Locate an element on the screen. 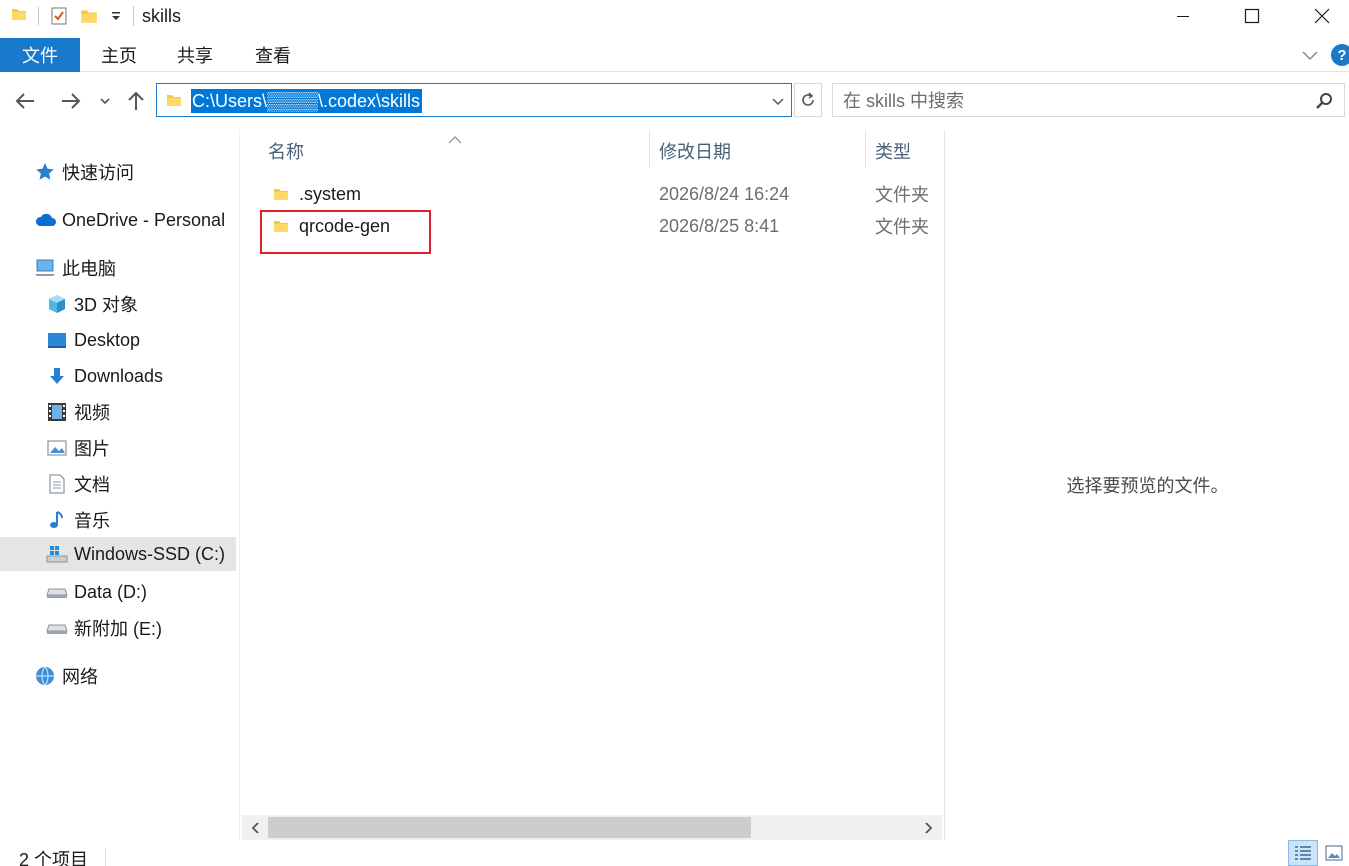 The height and width of the screenshot is (866, 1349). back-button is located at coordinates (25, 101).